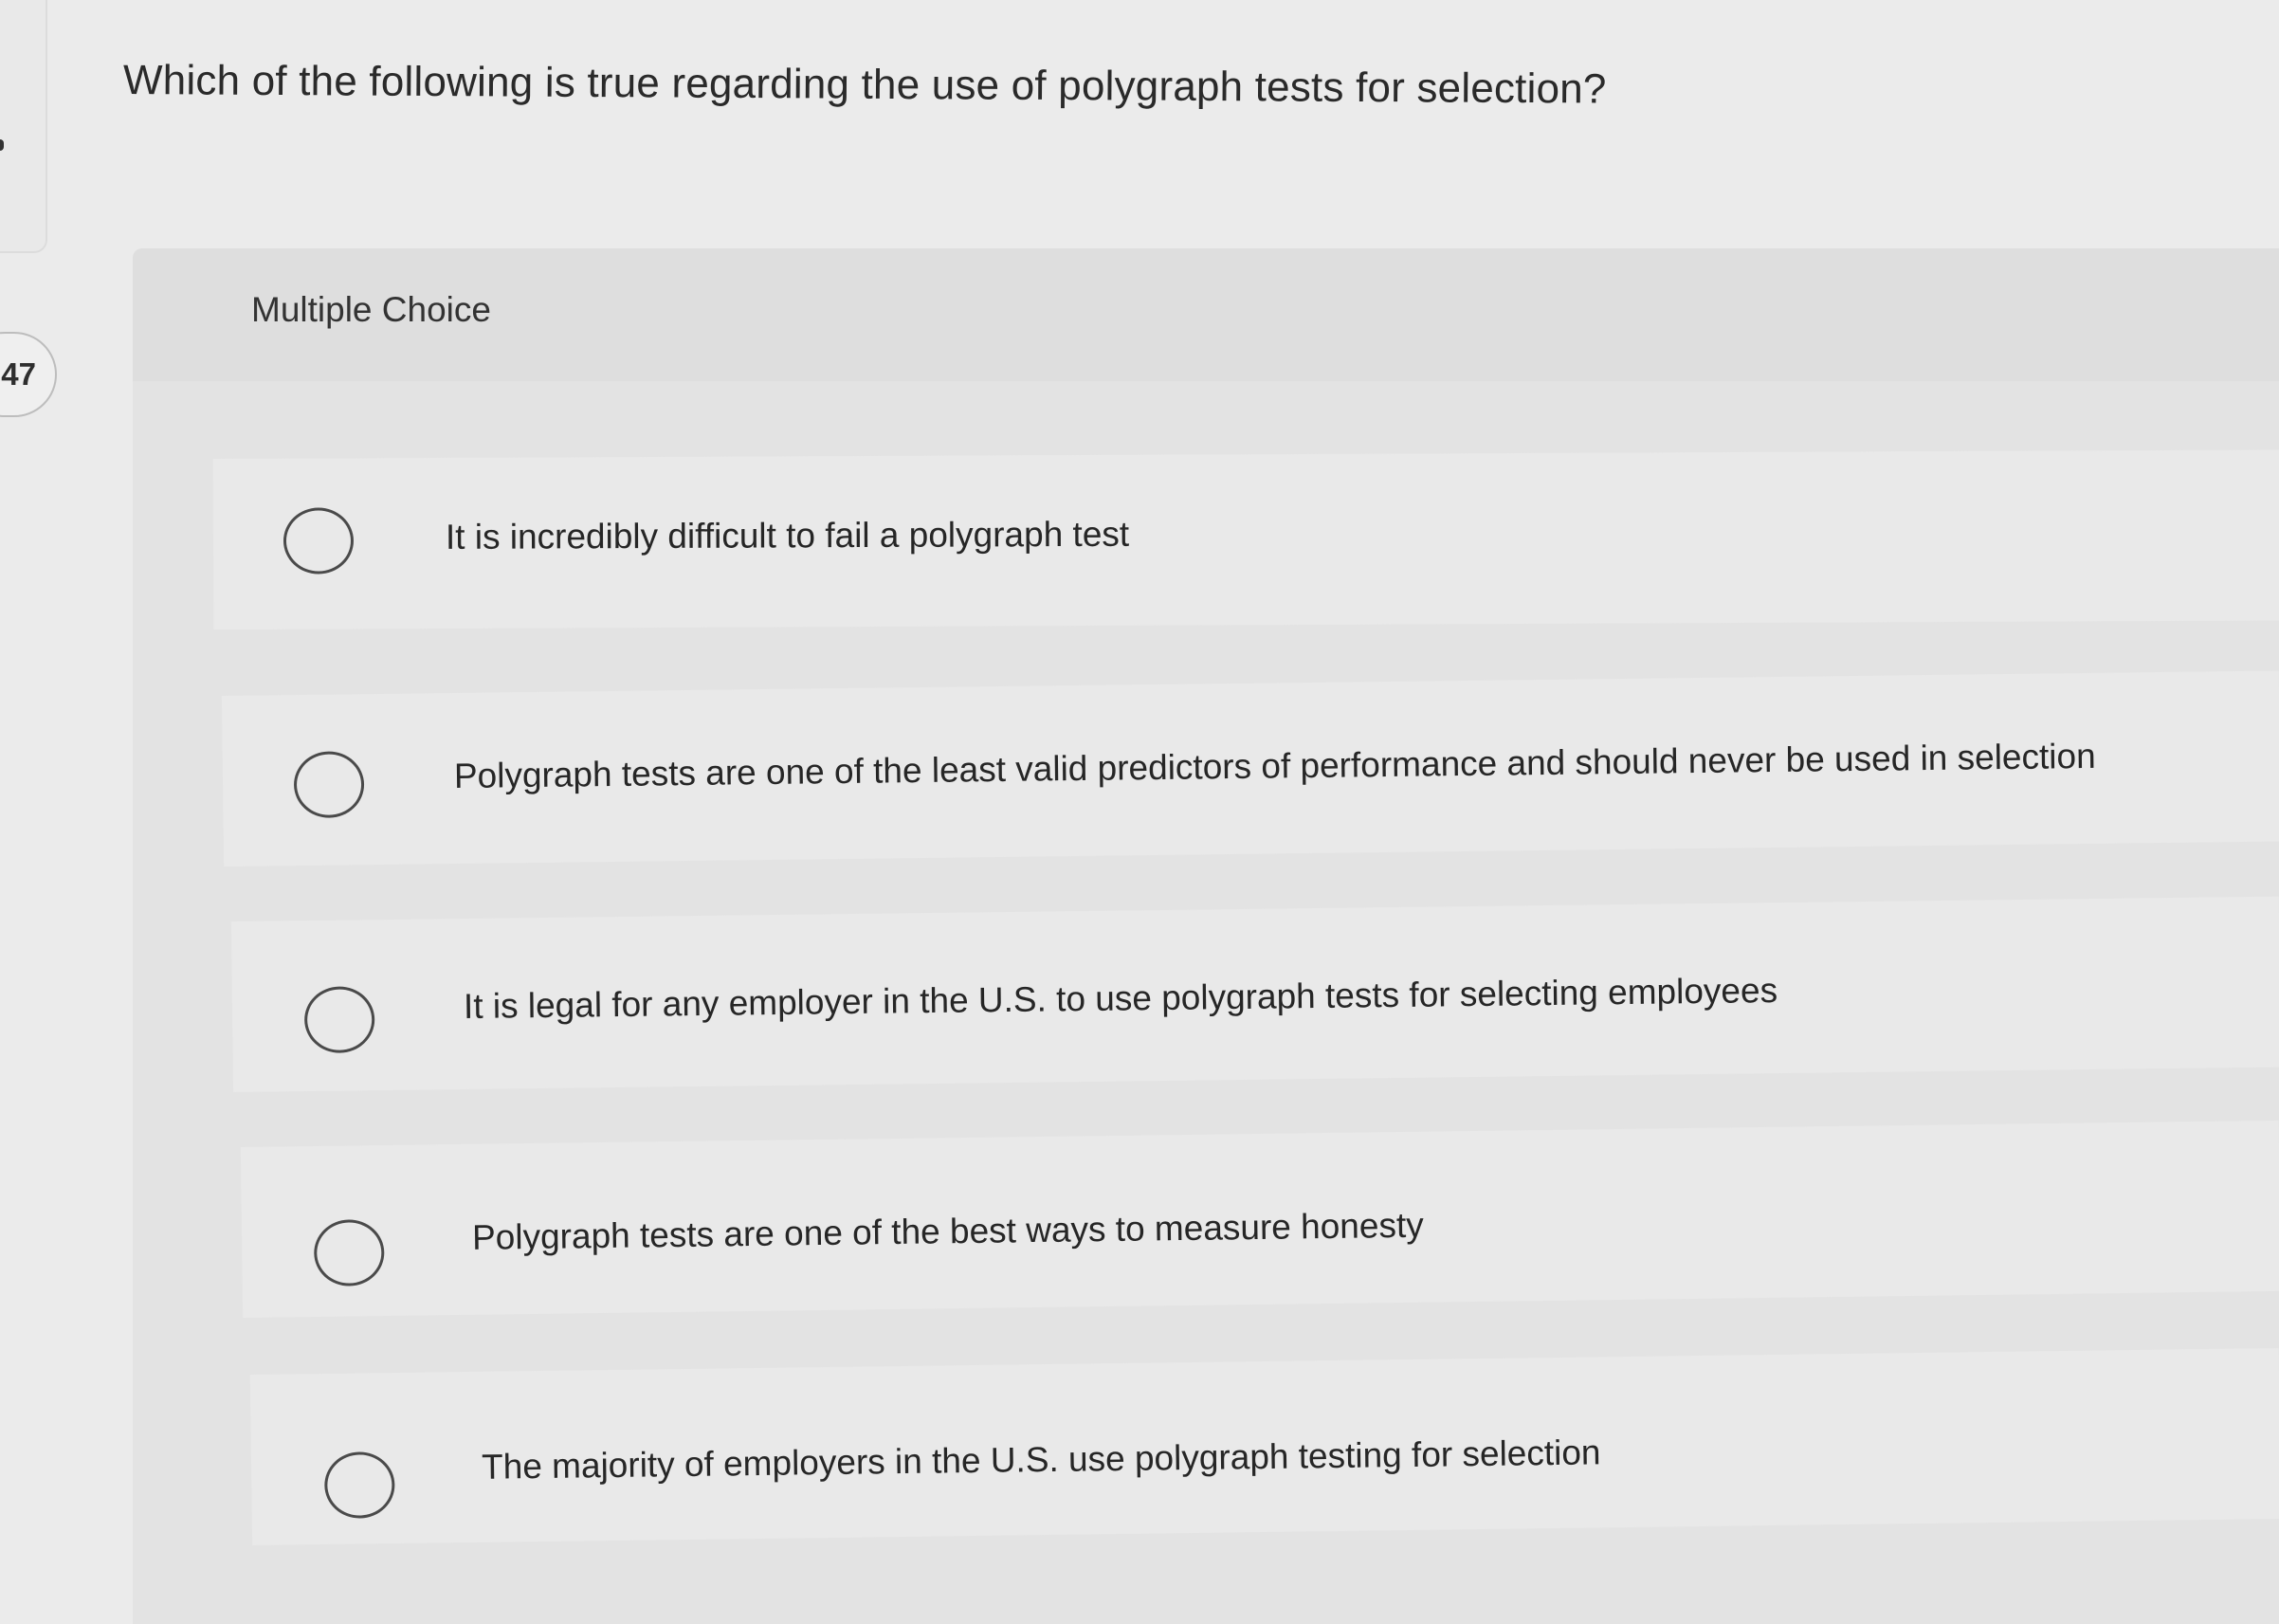 The height and width of the screenshot is (1624, 2279). Describe the element at coordinates (29, 374) in the screenshot. I see `question-number-badge: :47` at that location.